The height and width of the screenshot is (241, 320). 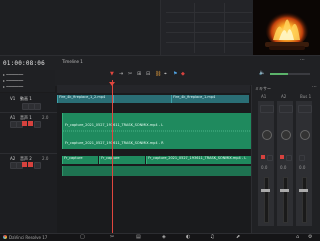 What do you see at coordinates (112, 237) in the screenshot?
I see `page-cut-icon: ✂` at bounding box center [112, 237].